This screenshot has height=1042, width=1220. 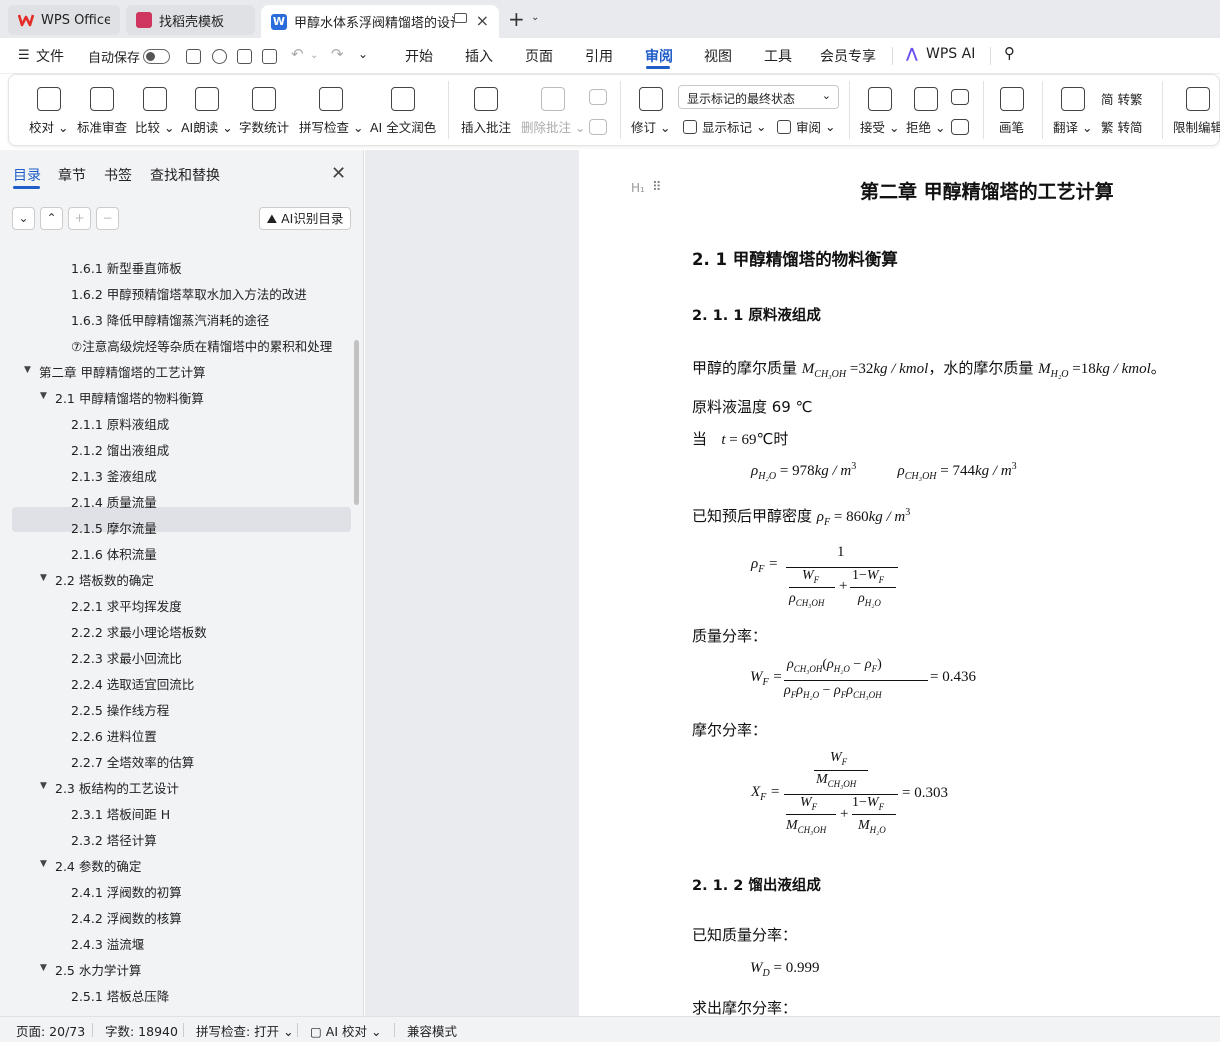 What do you see at coordinates (50, 1030) in the screenshot?
I see `page-indicator: 页面: 20/73` at bounding box center [50, 1030].